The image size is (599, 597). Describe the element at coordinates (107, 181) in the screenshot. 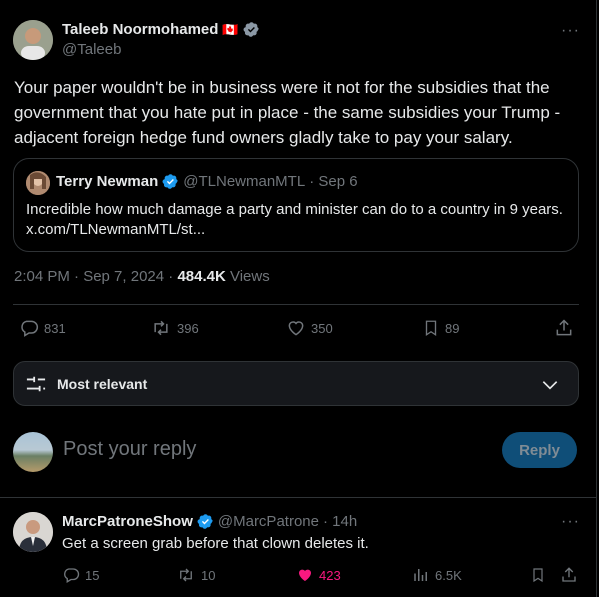

I see `quote-author-name: Terry Newman` at that location.